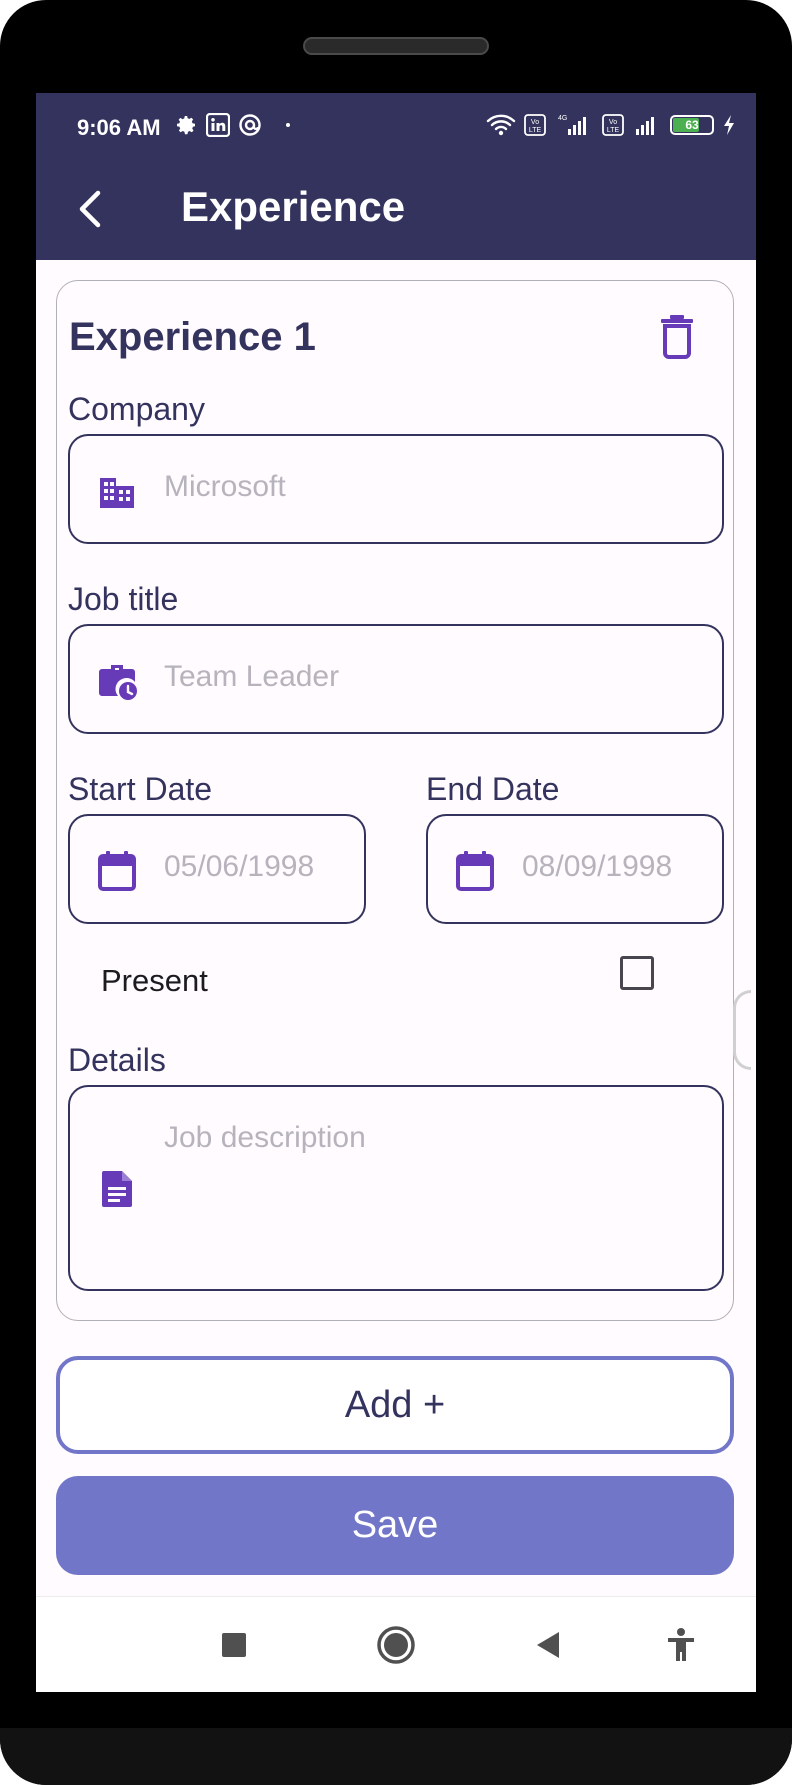 Image resolution: width=792 pixels, height=1785 pixels. I want to click on delete-icon, so click(677, 337).